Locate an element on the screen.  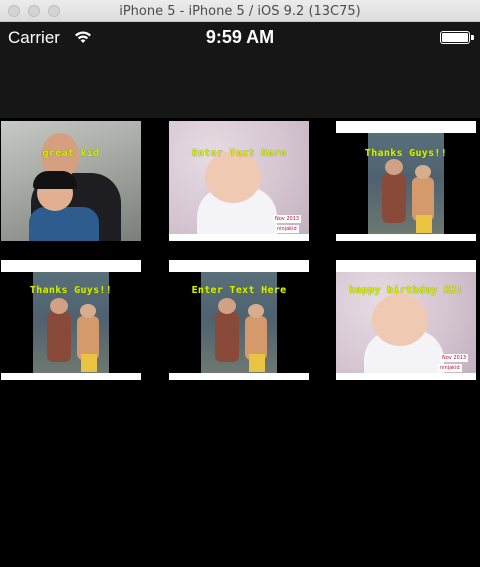
photo-baby: Nov 2013 ninjakid is located at coordinates (239, 177).